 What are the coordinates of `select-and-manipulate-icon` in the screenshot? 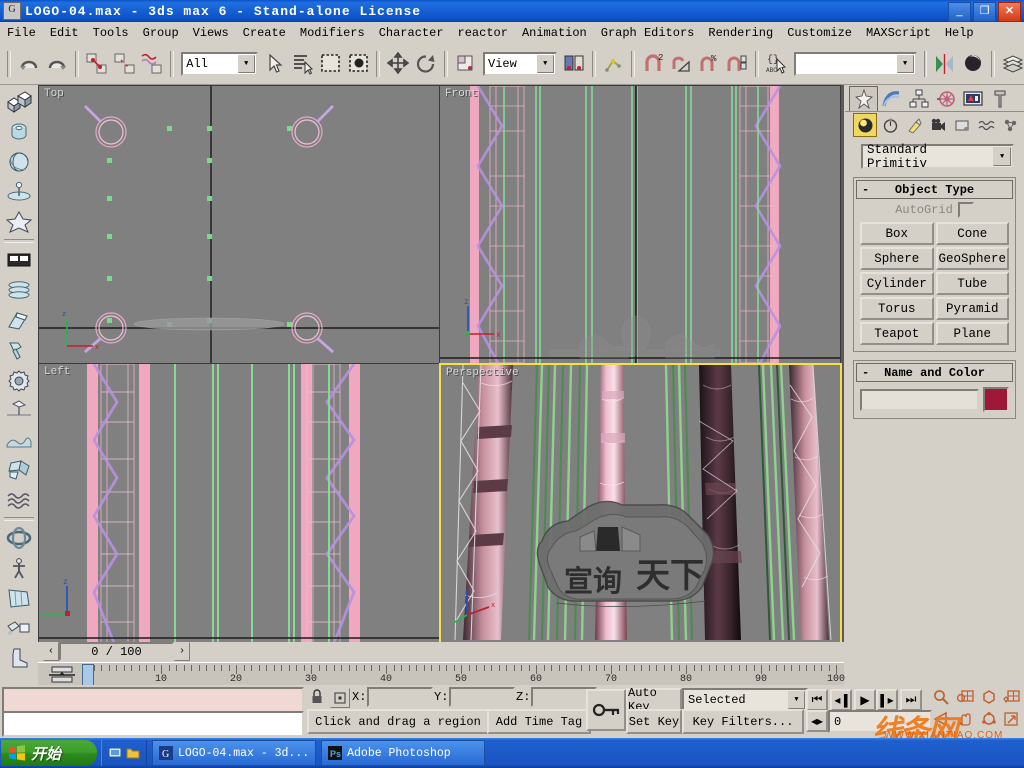 It's located at (614, 64).